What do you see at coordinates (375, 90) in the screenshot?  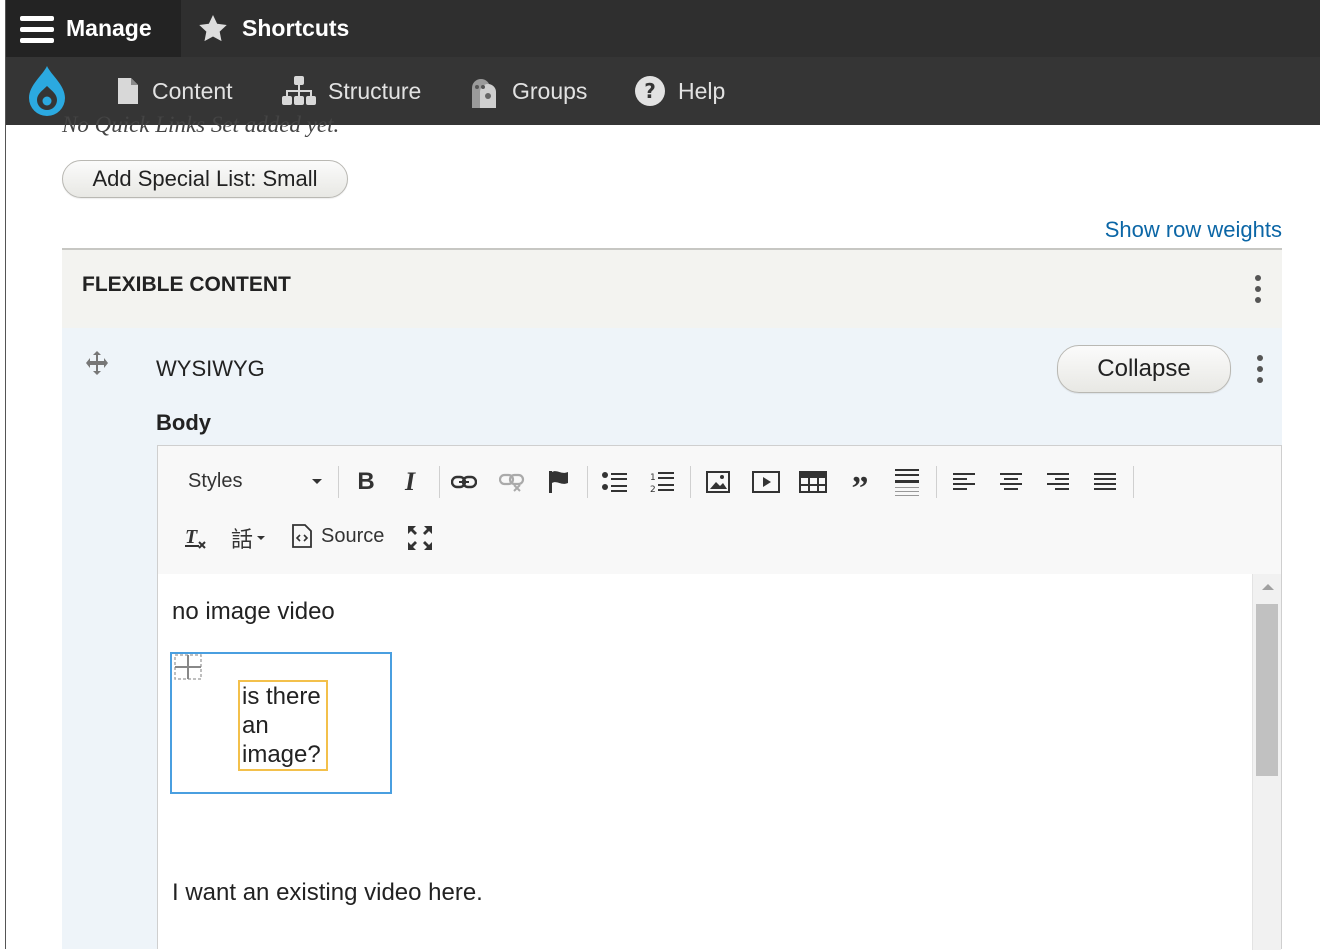 I see `nav-structure-label: Structure` at bounding box center [375, 90].